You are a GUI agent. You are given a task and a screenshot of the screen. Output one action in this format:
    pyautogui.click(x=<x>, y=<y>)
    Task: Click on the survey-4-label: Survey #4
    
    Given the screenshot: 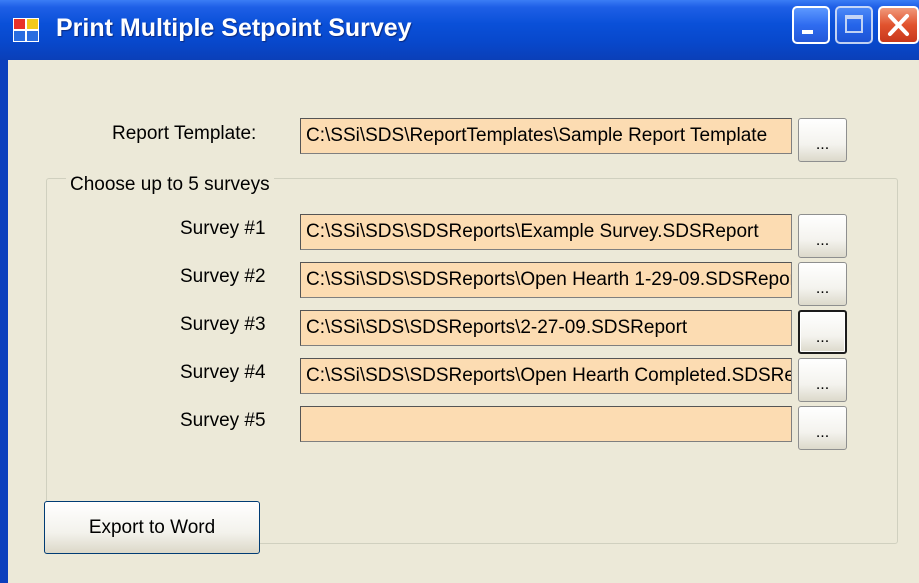 What is the action you would take?
    pyautogui.click(x=223, y=372)
    